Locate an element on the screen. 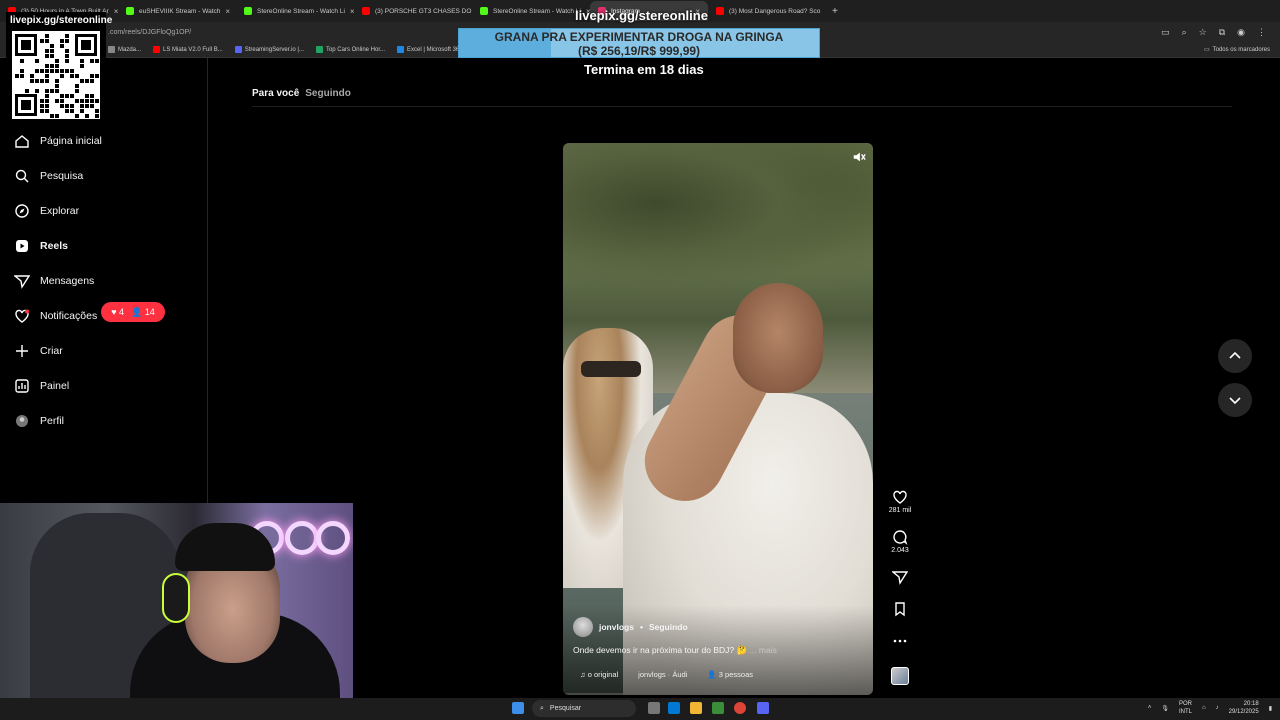  author-name: jonvlogs is located at coordinates (616, 627).